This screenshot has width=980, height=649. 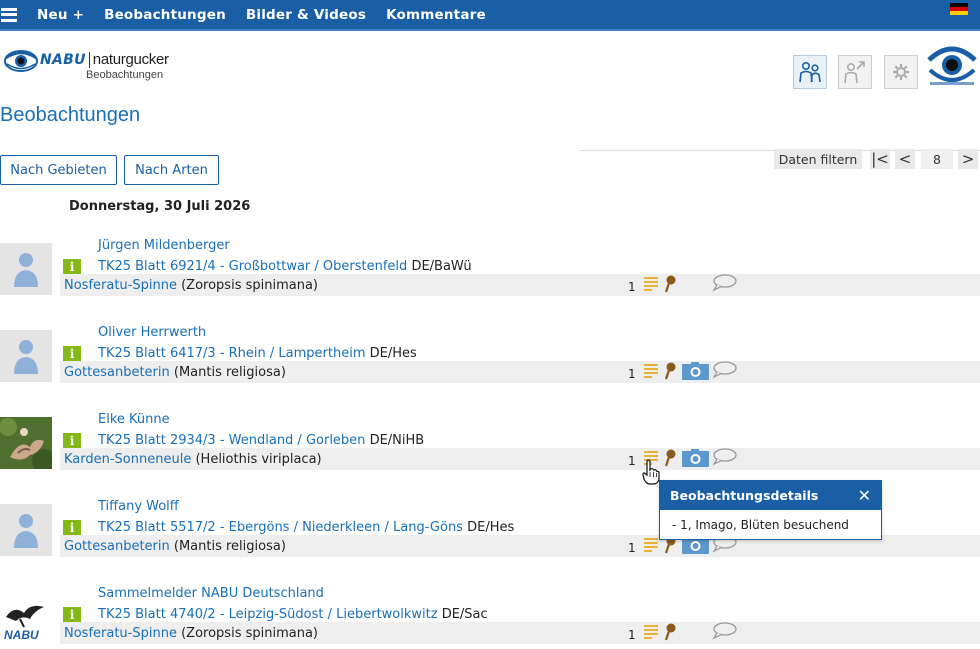 I want to click on region-code: DE/NiHB, so click(x=397, y=440).